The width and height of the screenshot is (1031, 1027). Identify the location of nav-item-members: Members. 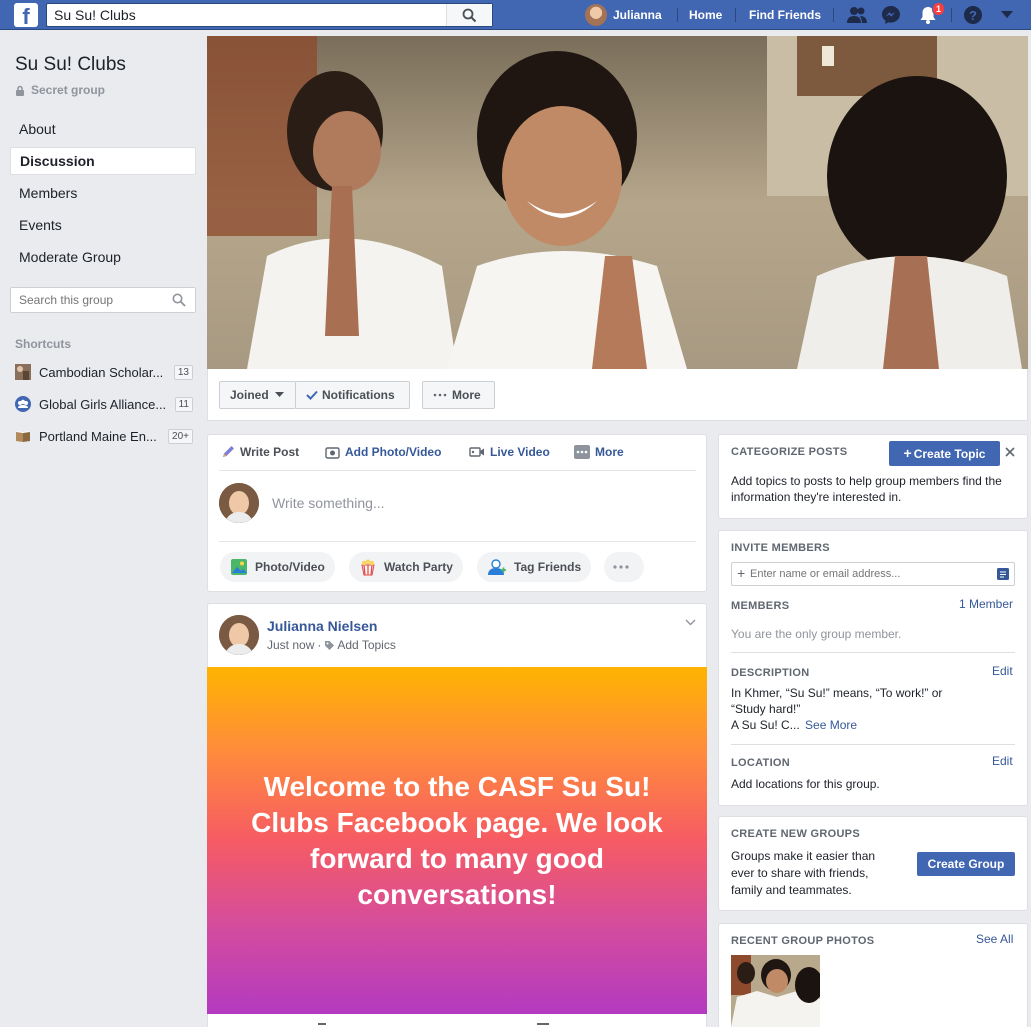
(103, 193).